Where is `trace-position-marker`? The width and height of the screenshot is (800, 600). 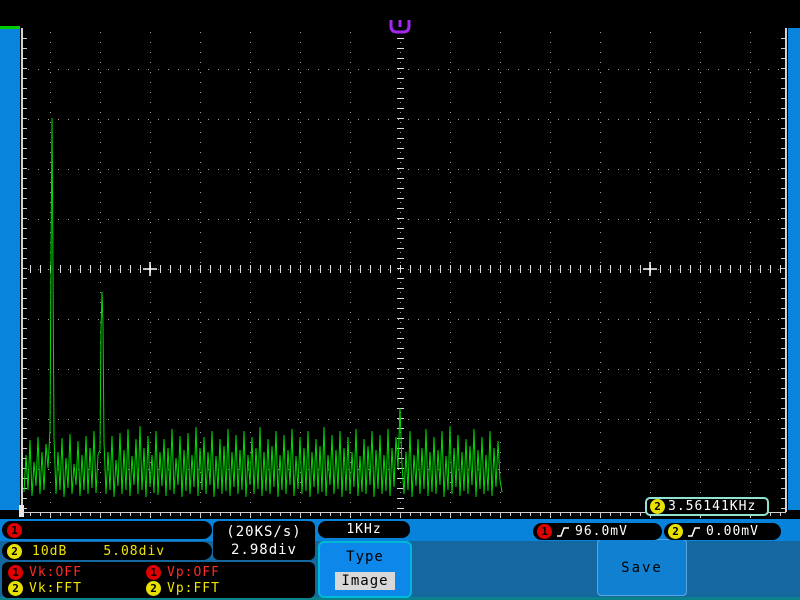 trace-position-marker is located at coordinates (10, 27).